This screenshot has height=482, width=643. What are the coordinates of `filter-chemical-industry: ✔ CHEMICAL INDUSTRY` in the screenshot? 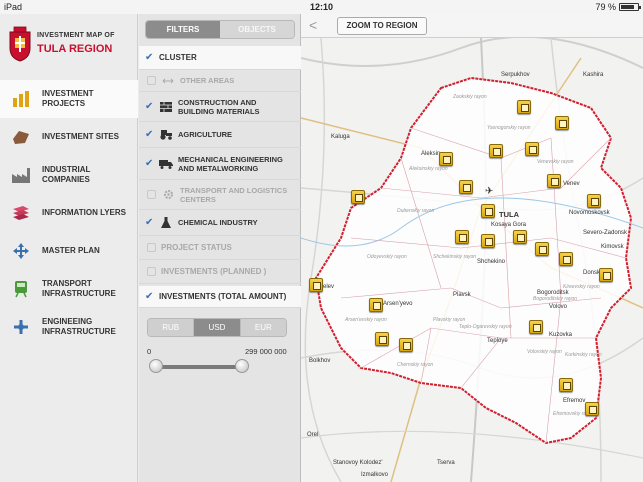 It's located at (220, 223).